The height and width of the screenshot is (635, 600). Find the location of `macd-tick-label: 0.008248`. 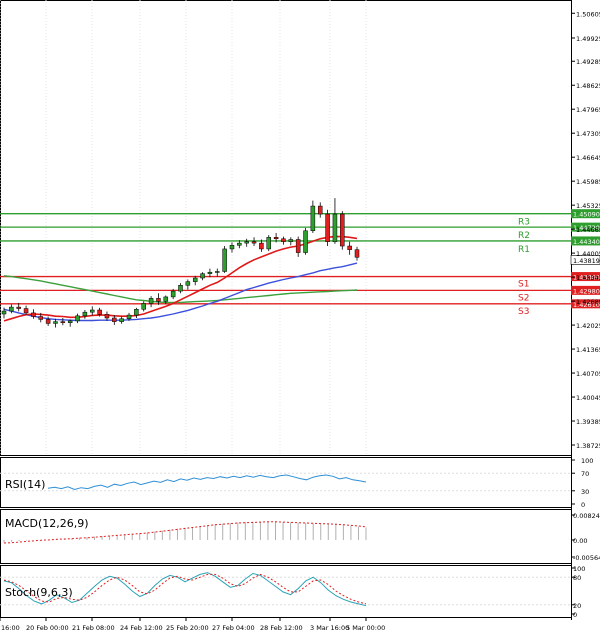

macd-tick-label: 0.008248 is located at coordinates (586, 516).